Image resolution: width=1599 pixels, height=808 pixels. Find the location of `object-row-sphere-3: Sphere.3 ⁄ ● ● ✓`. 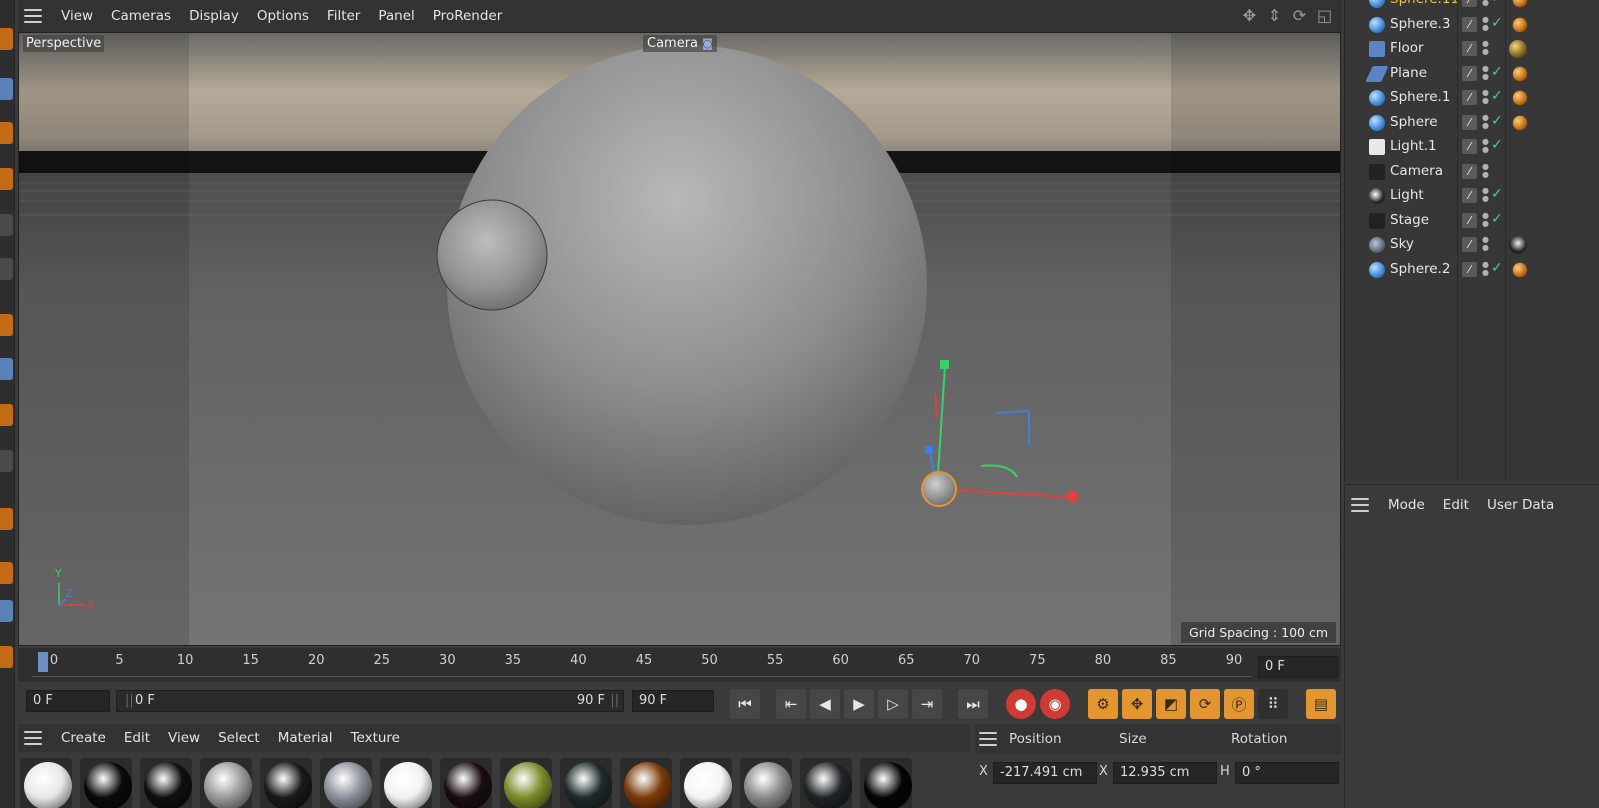

object-row-sphere-3: Sphere.3 ⁄ ● ● ✓ is located at coordinates (1472, 25).